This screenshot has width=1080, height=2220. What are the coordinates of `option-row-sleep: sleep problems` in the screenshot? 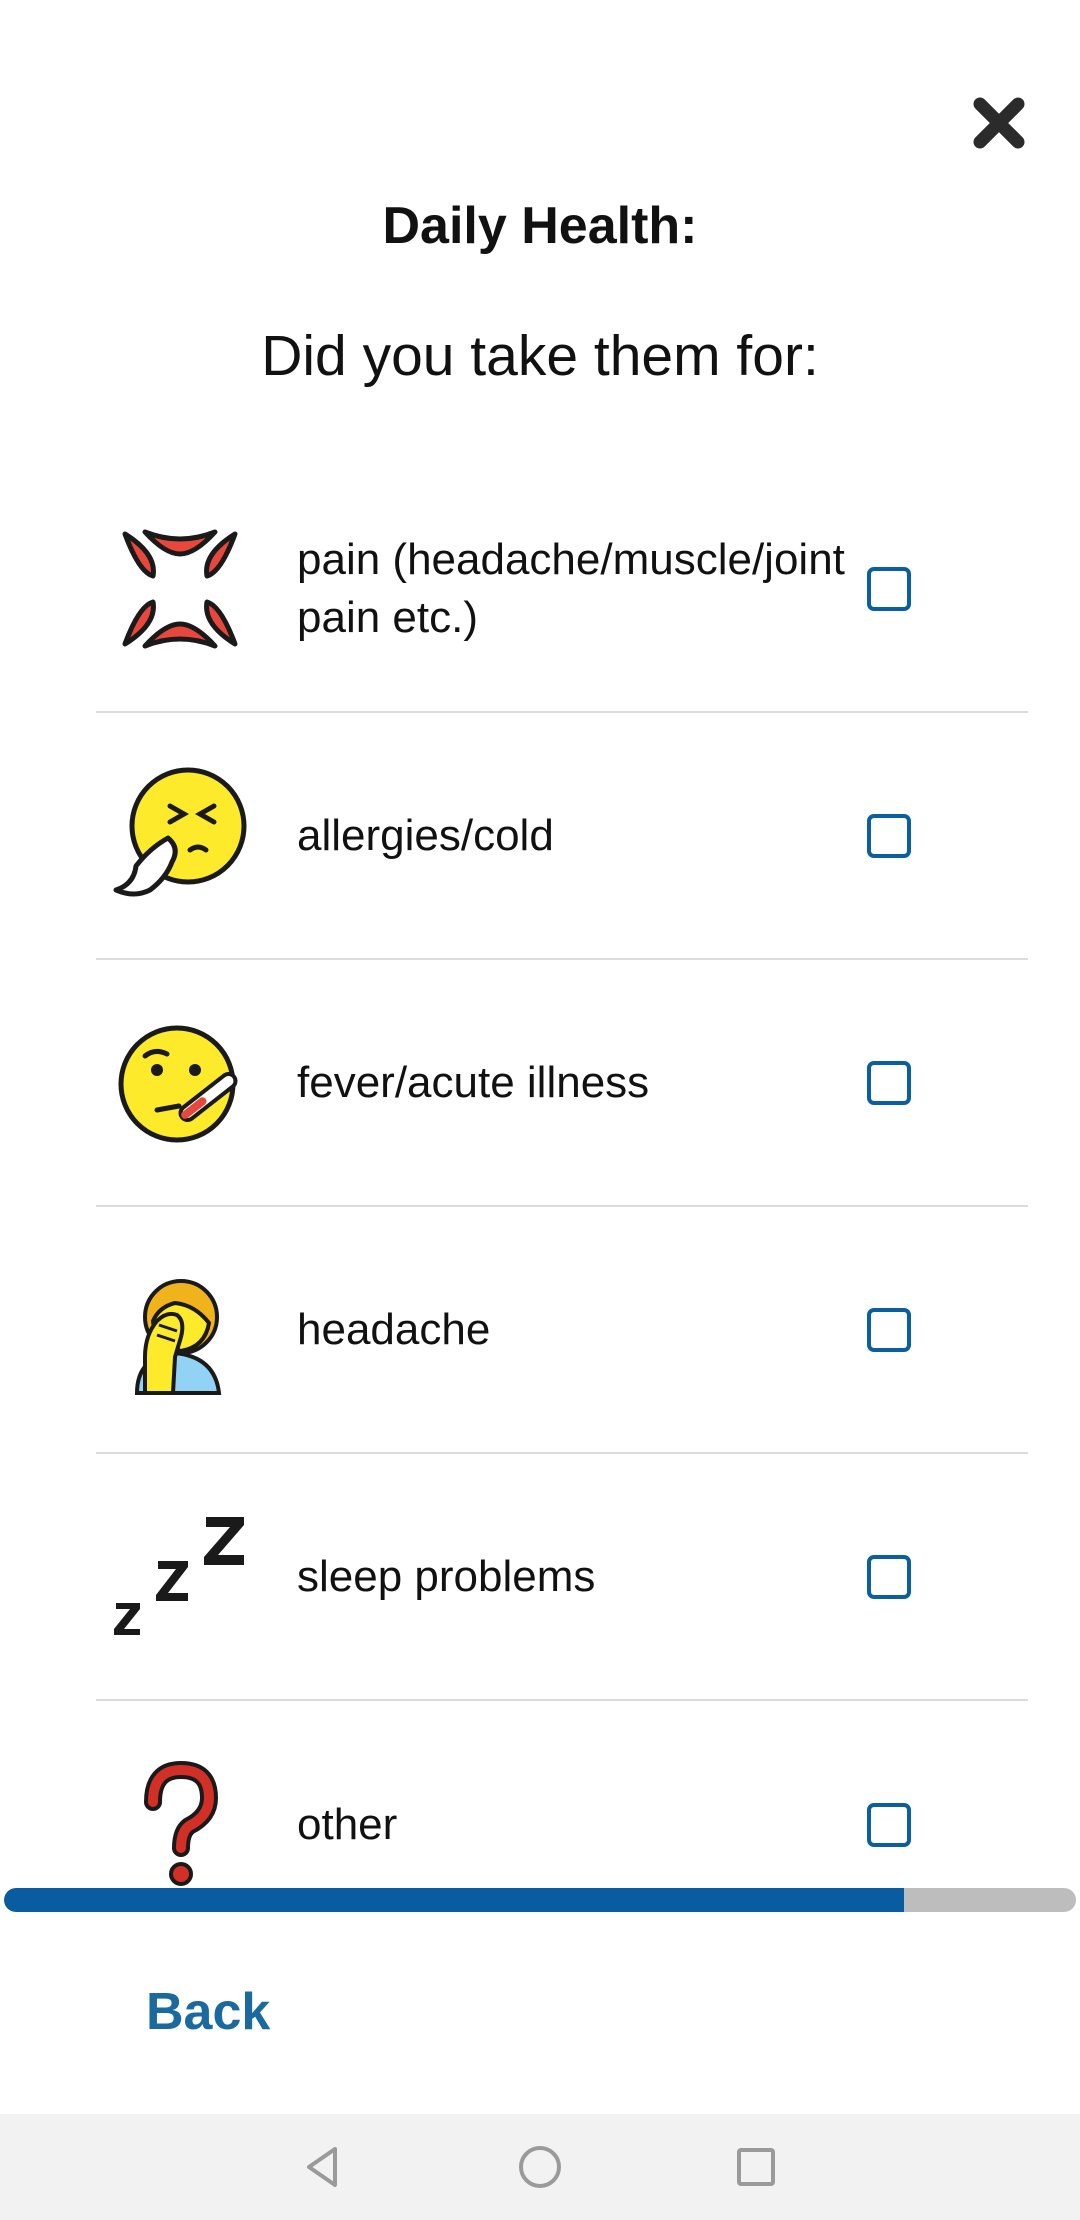 It's located at (562, 1577).